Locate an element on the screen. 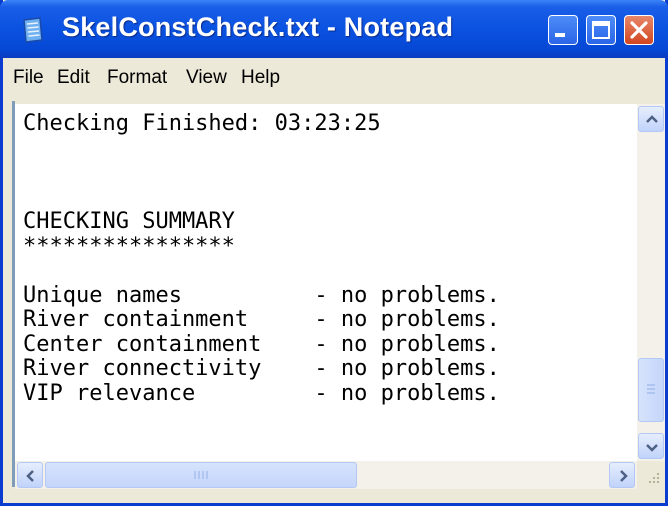 This screenshot has width=668, height=506. scroll-down-button is located at coordinates (651, 446).